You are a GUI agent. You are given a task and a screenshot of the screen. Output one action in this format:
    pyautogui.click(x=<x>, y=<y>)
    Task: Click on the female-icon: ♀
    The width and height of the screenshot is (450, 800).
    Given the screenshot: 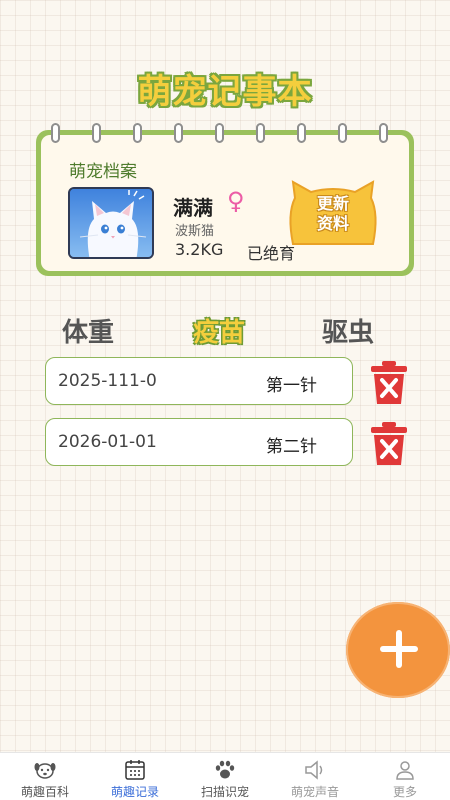 What is the action you would take?
    pyautogui.click(x=236, y=201)
    